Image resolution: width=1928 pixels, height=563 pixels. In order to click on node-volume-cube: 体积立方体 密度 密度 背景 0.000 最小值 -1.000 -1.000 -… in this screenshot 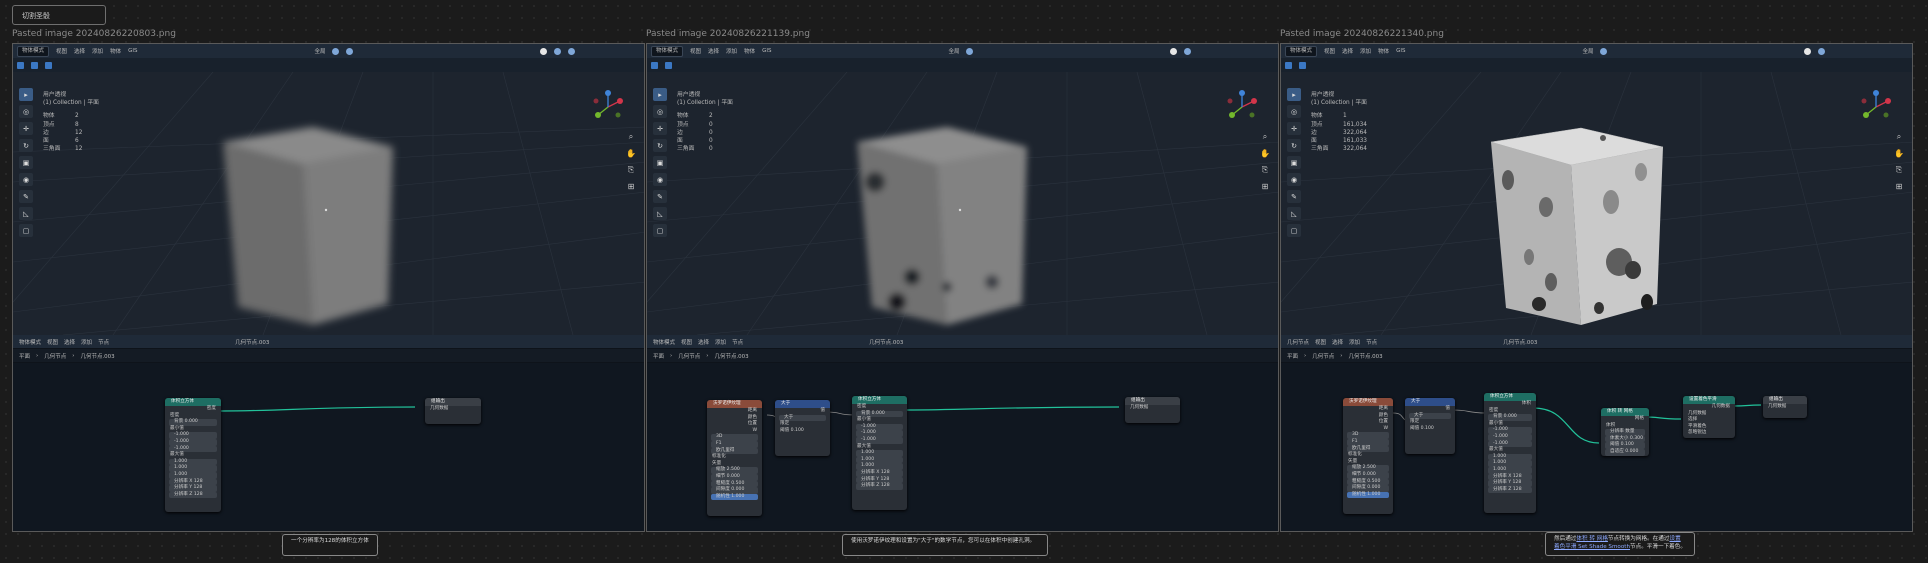, I will do `click(193, 455)`.